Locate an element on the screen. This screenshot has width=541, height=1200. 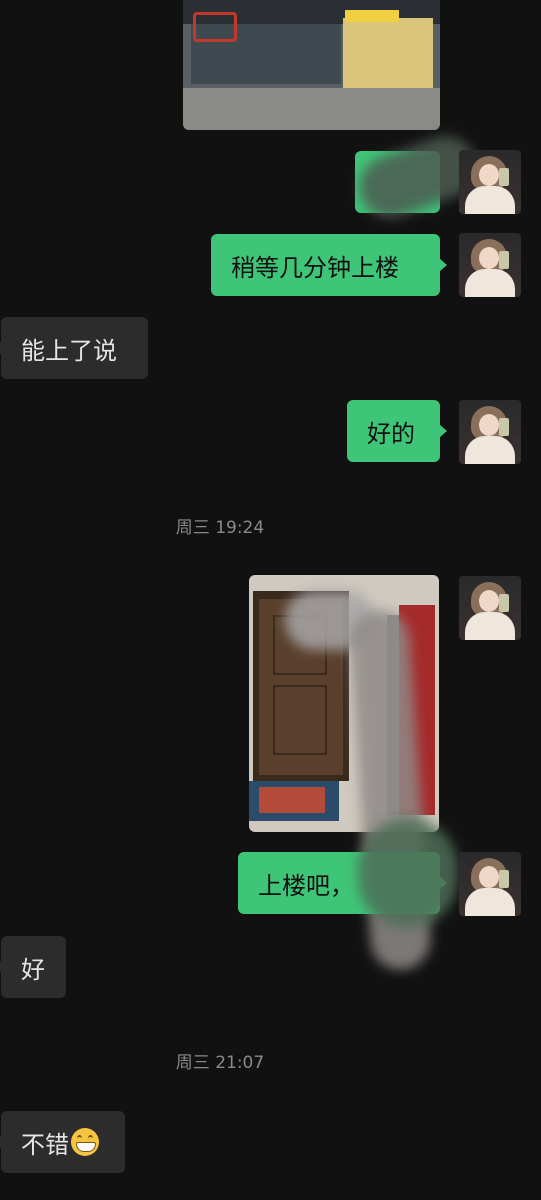
storefront-shop is located at coordinates (388, 53).